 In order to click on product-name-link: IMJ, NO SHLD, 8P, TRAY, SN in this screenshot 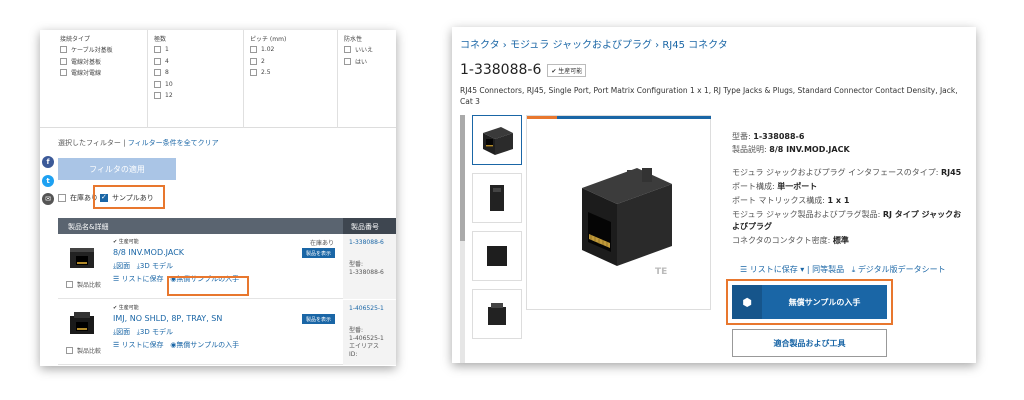, I will do `click(167, 318)`.